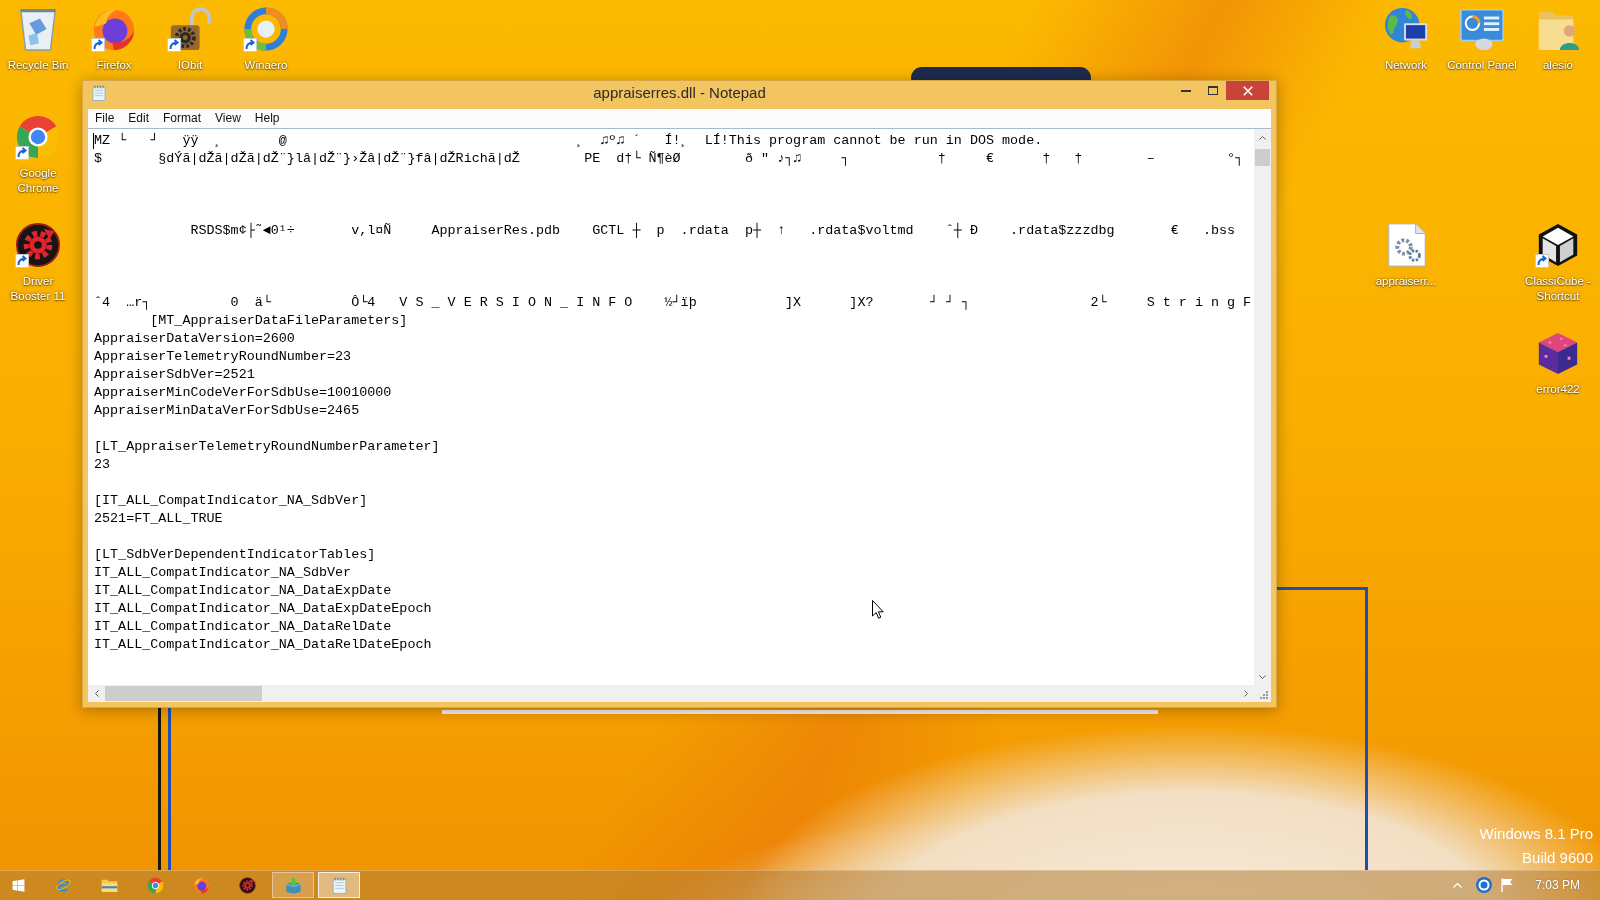 The image size is (1600, 900). Describe the element at coordinates (263, 645) in the screenshot. I see `text-line: IT_ALL_CompatIndicator_NA_DataRelDateEpoch` at that location.